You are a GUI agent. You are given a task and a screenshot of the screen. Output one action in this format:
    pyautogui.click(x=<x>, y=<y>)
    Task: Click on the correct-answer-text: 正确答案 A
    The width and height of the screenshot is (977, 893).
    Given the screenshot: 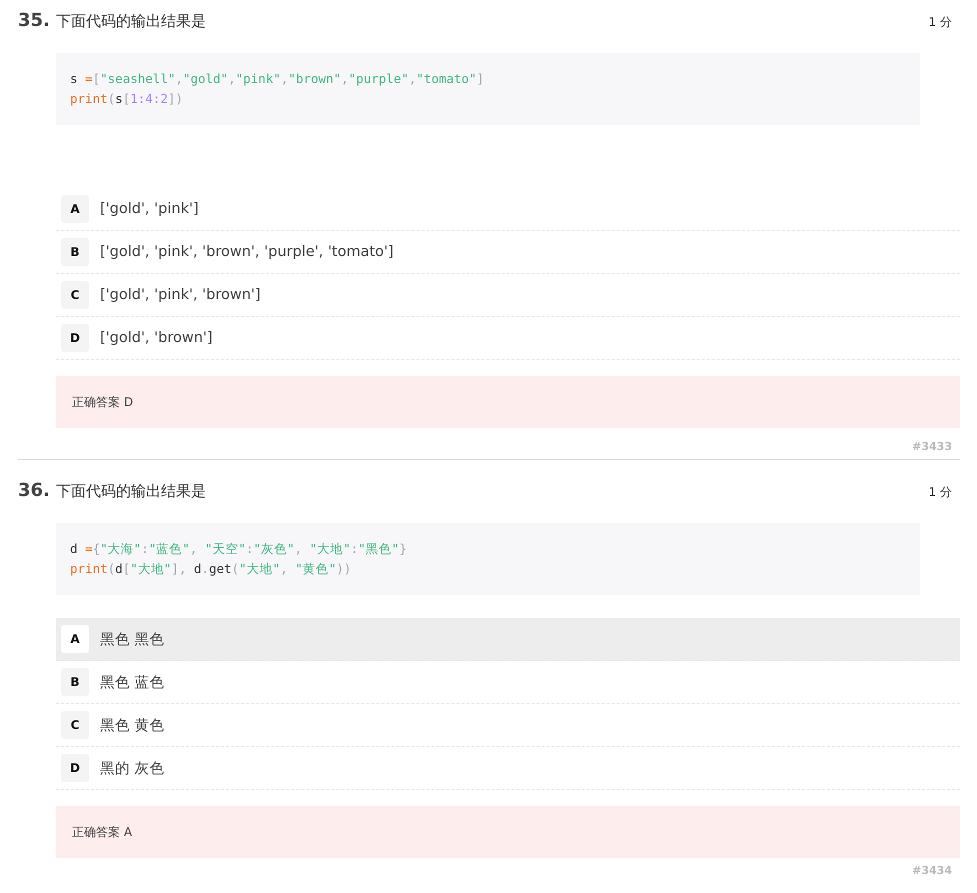 What is the action you would take?
    pyautogui.click(x=102, y=832)
    